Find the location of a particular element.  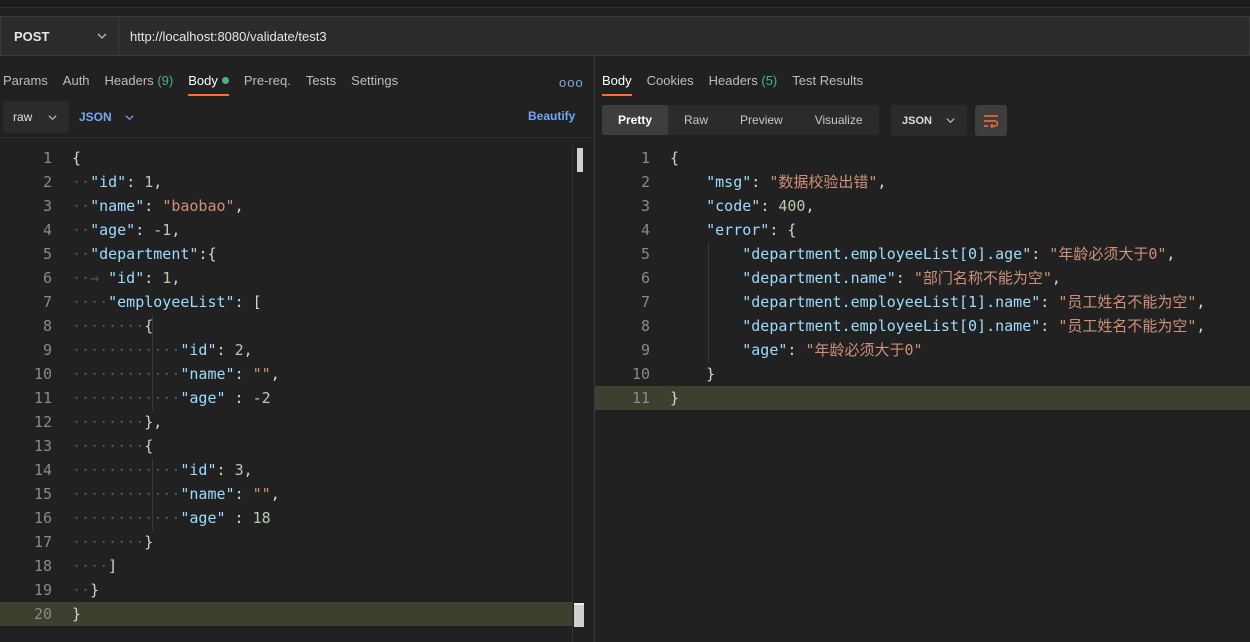

more-options-icon: ooo is located at coordinates (571, 82).